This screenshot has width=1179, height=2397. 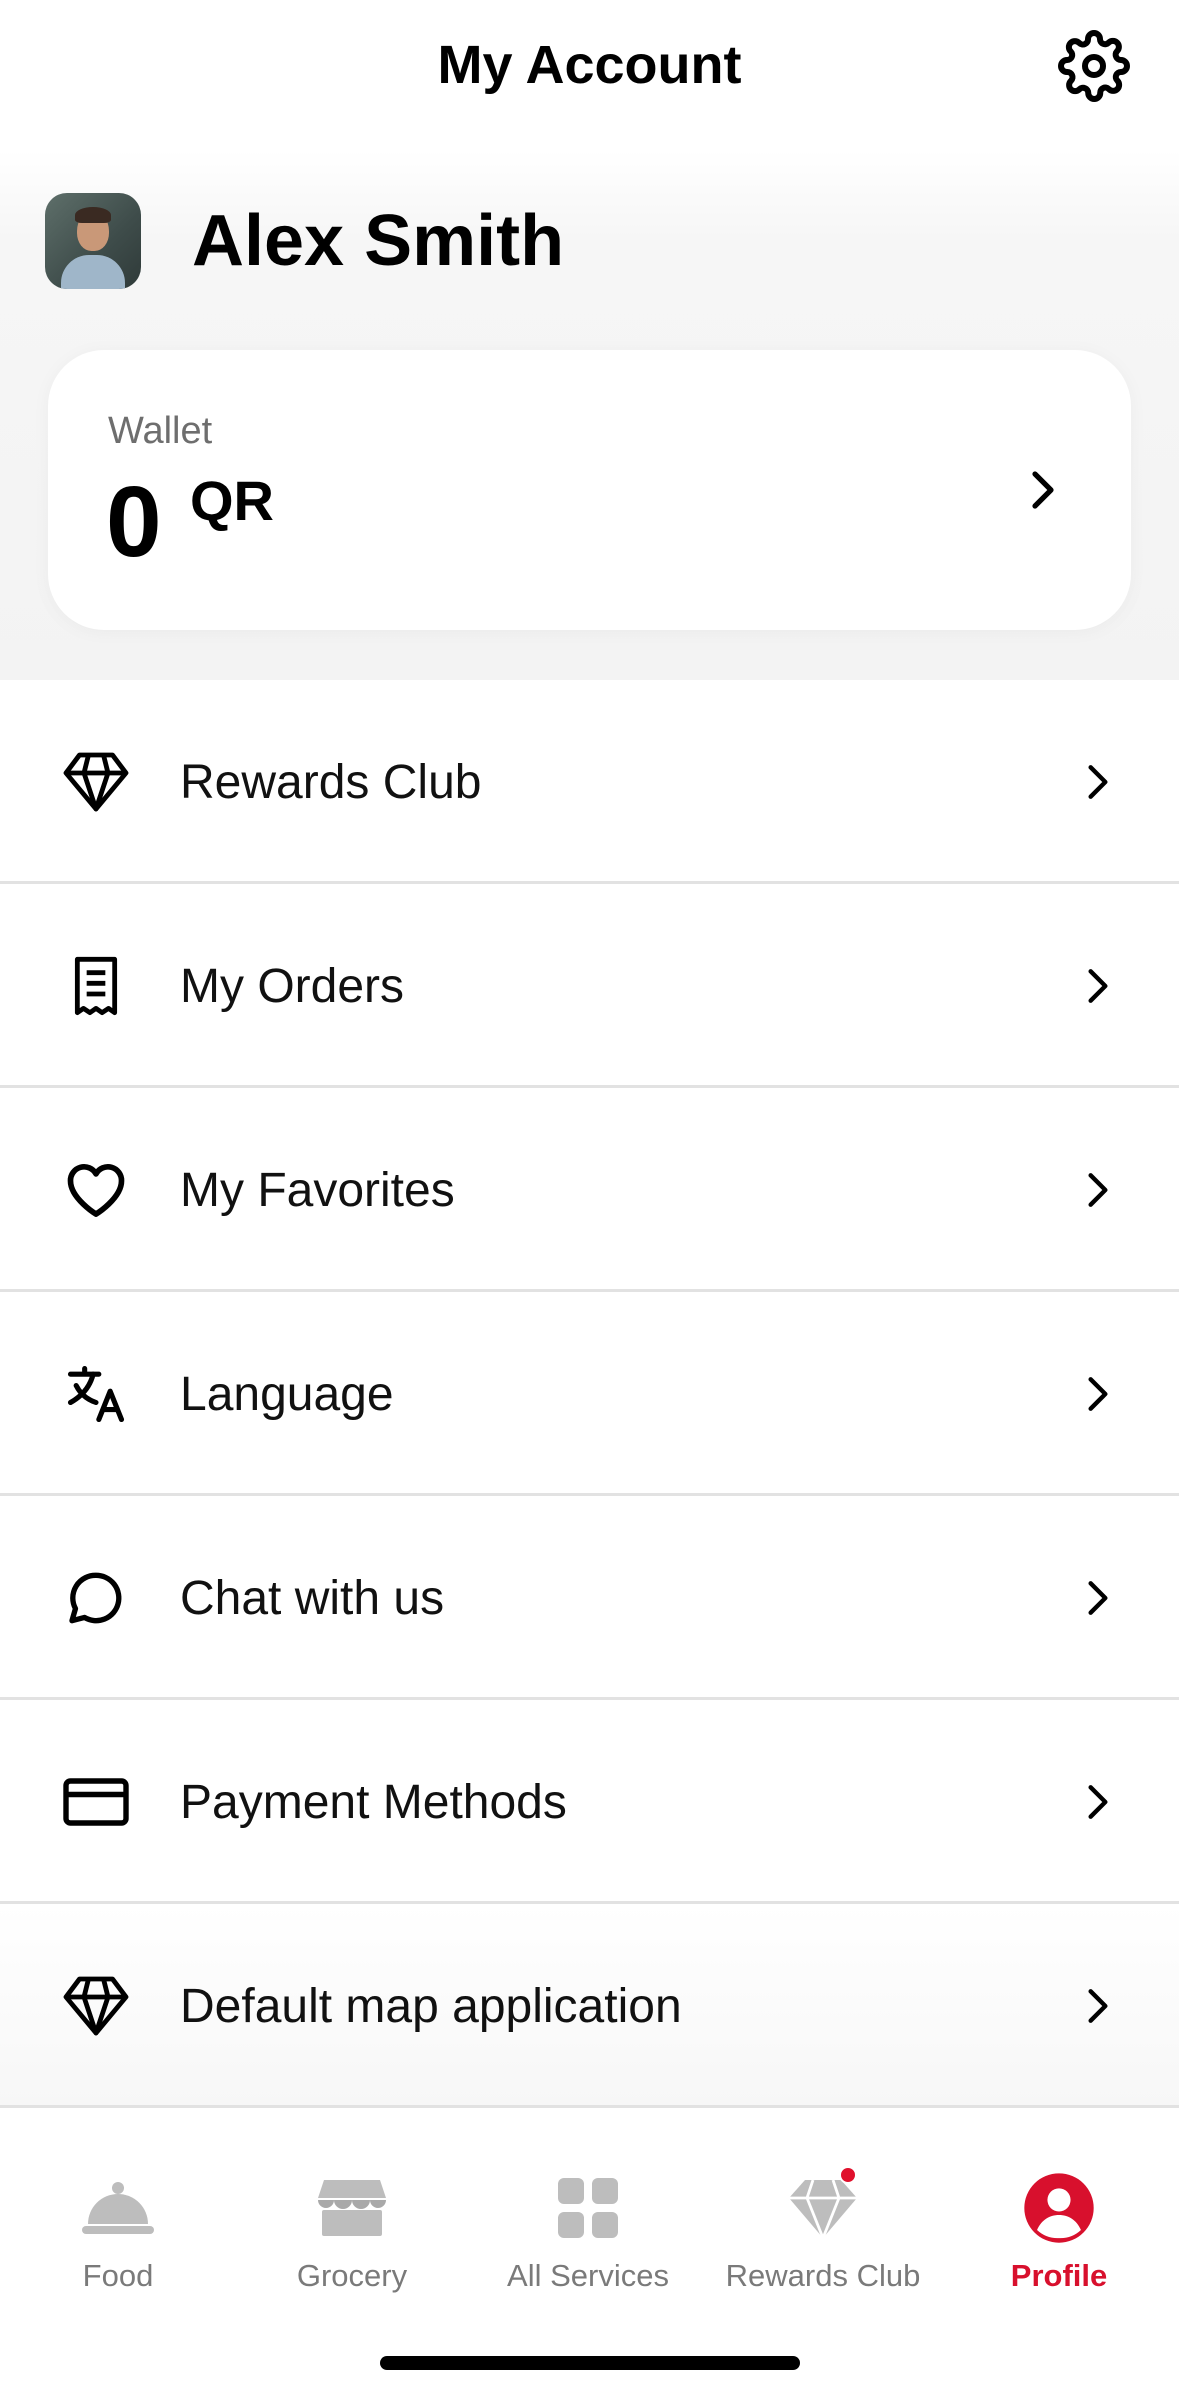 What do you see at coordinates (589, 1802) in the screenshot?
I see `menu-item-payment-methods: Payment Methods` at bounding box center [589, 1802].